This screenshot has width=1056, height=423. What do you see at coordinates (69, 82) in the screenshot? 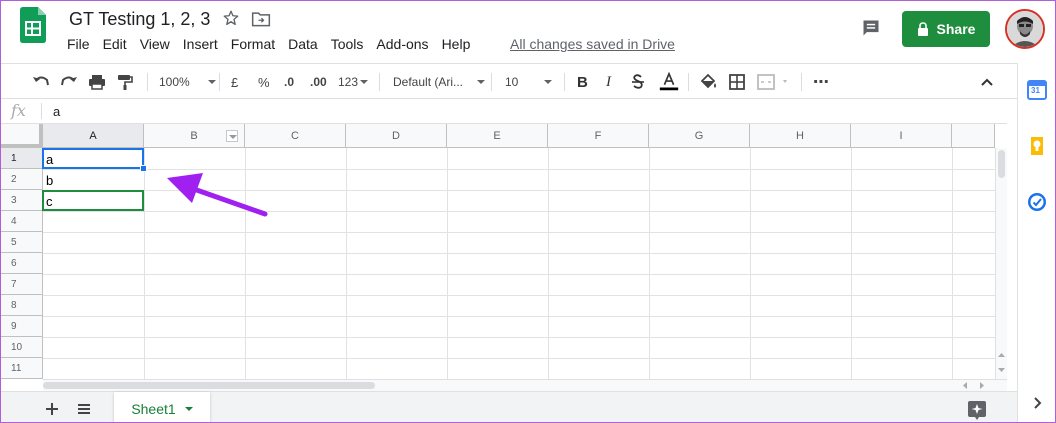
I see `redo-icon` at bounding box center [69, 82].